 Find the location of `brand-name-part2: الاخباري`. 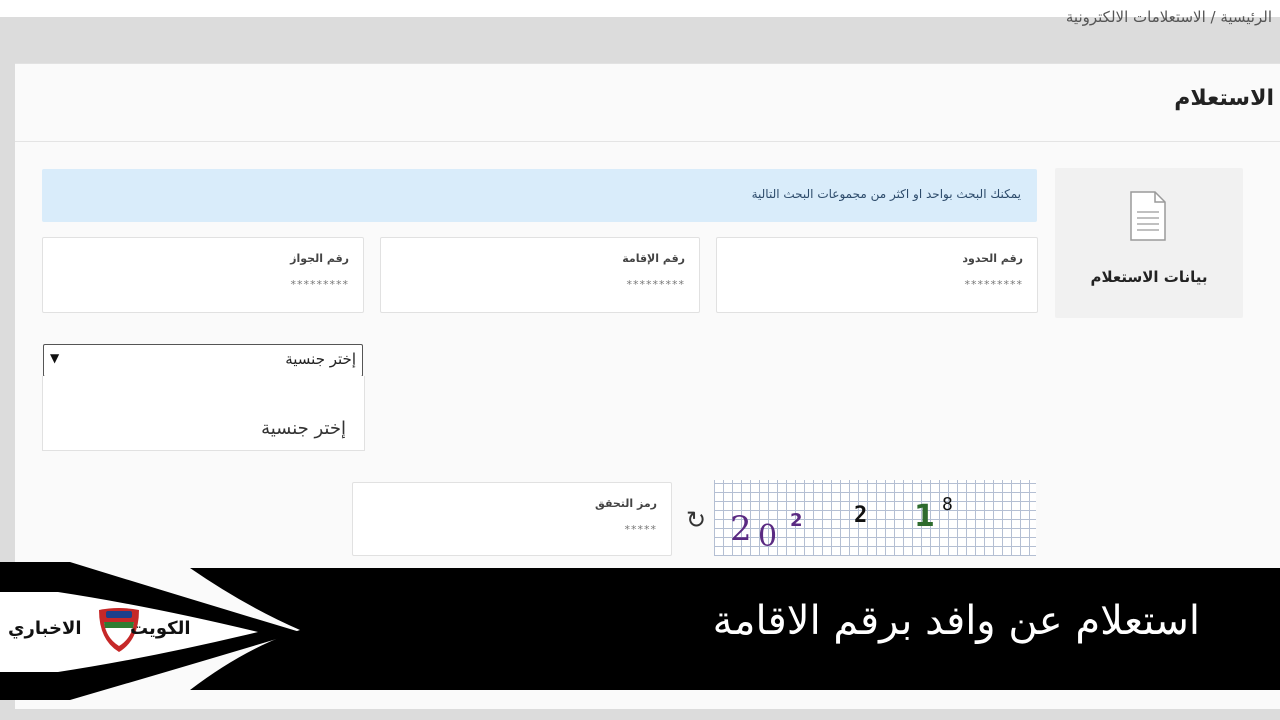

brand-name-part2: الاخباري is located at coordinates (45, 628).